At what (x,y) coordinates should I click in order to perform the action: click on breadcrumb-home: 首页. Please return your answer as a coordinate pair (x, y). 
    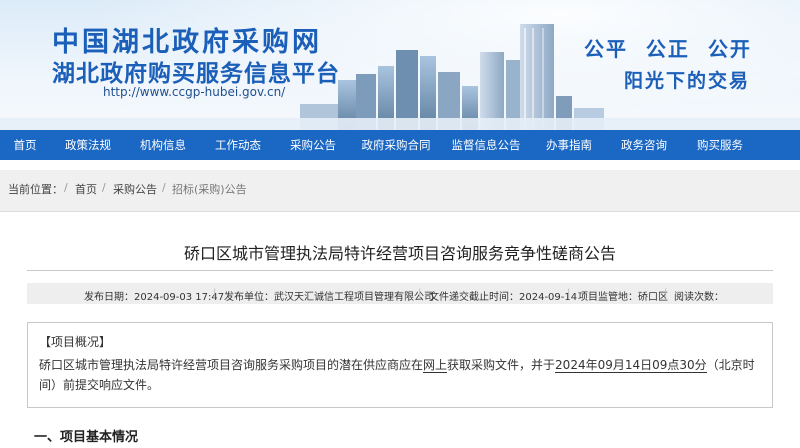
    Looking at the image, I should click on (86, 189).